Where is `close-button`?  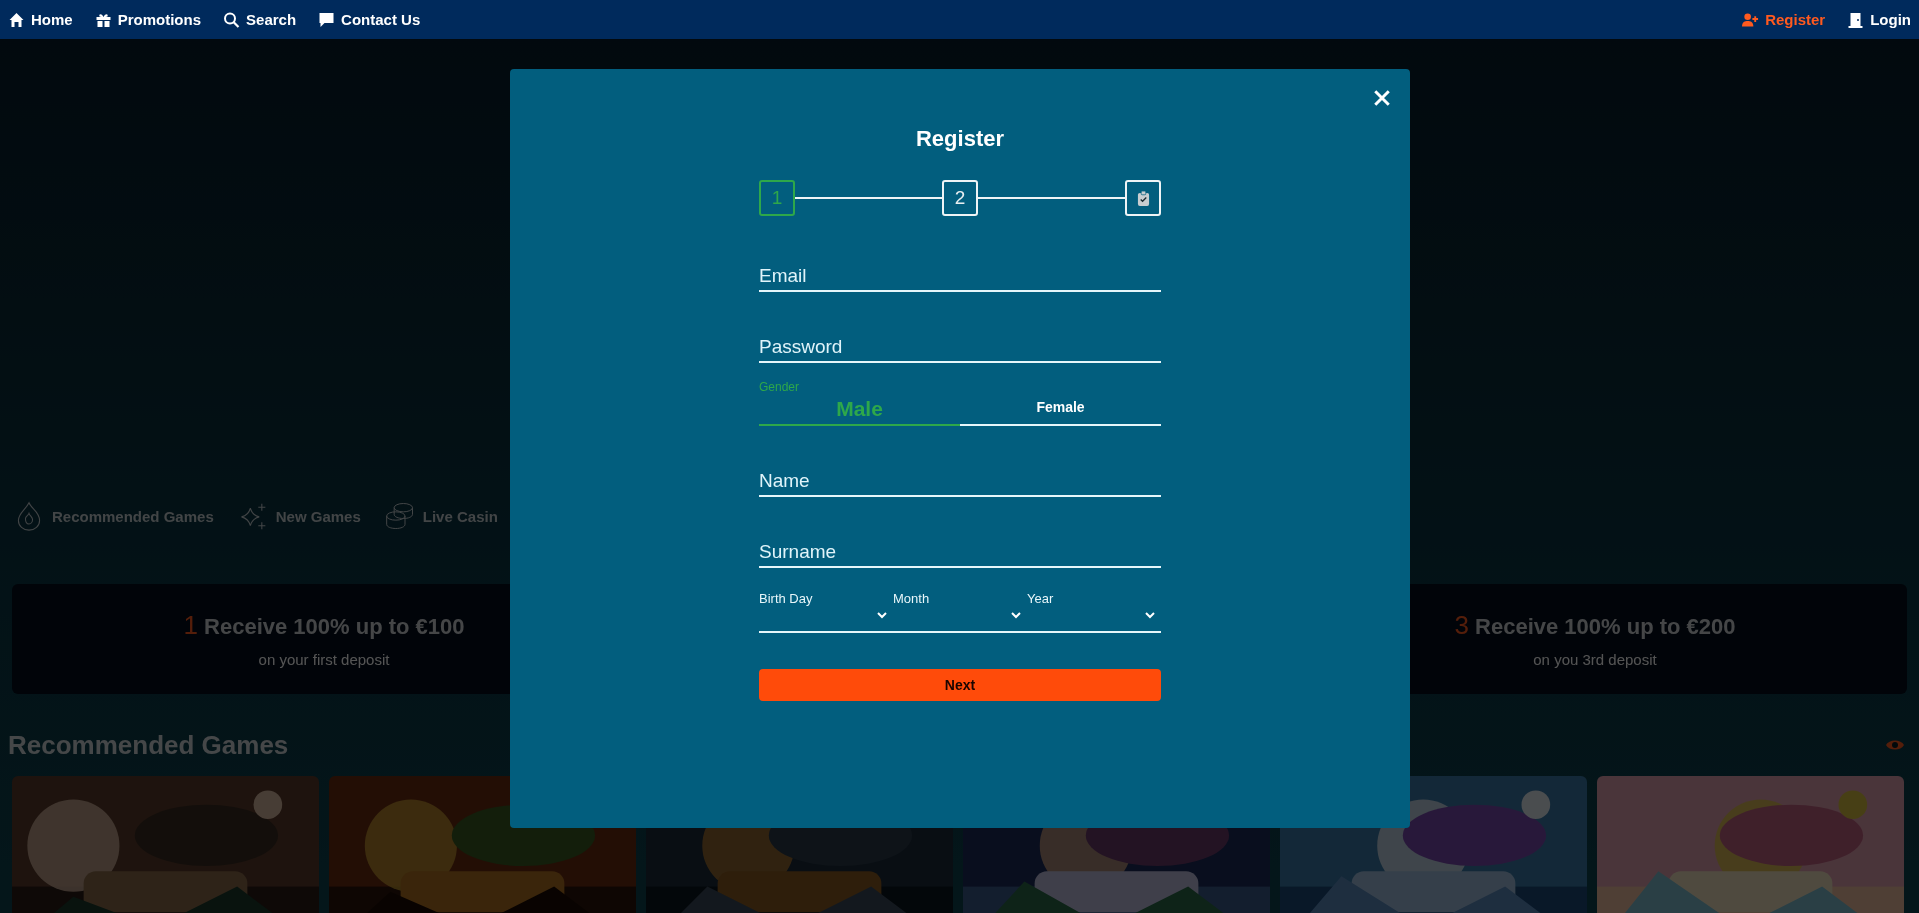
close-button is located at coordinates (1382, 98).